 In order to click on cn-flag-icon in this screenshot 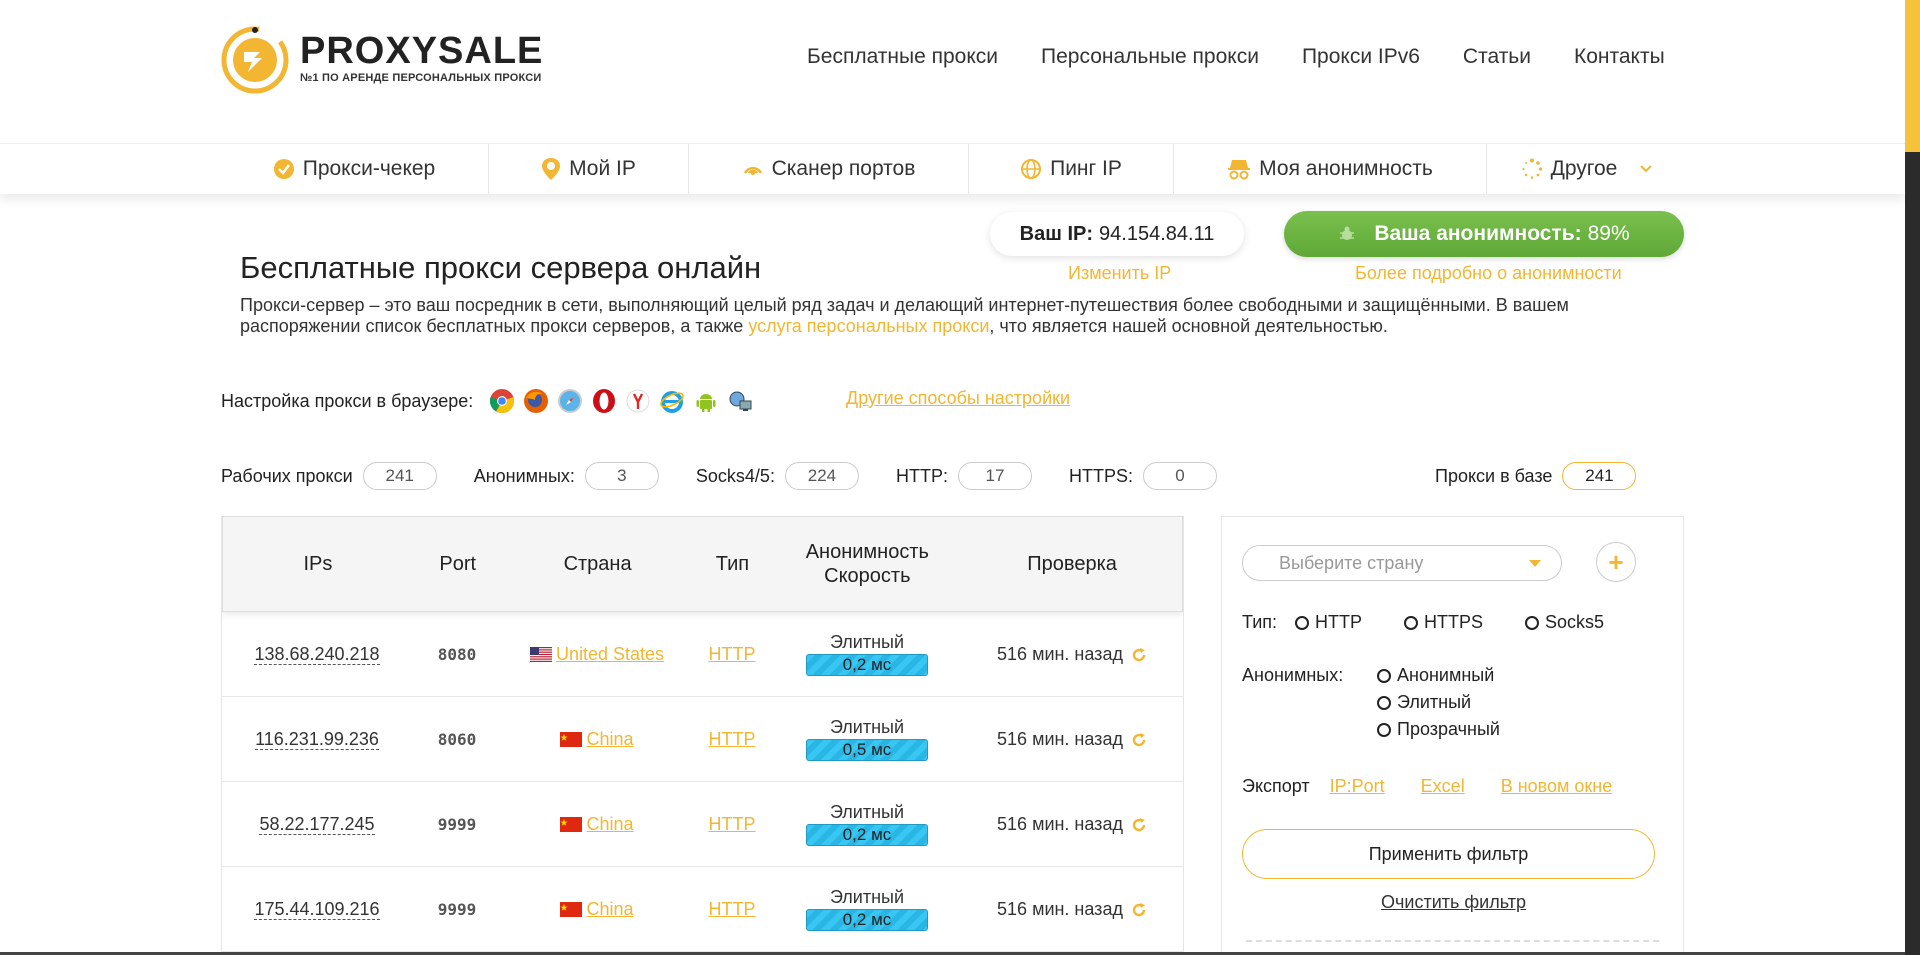, I will do `click(571, 909)`.